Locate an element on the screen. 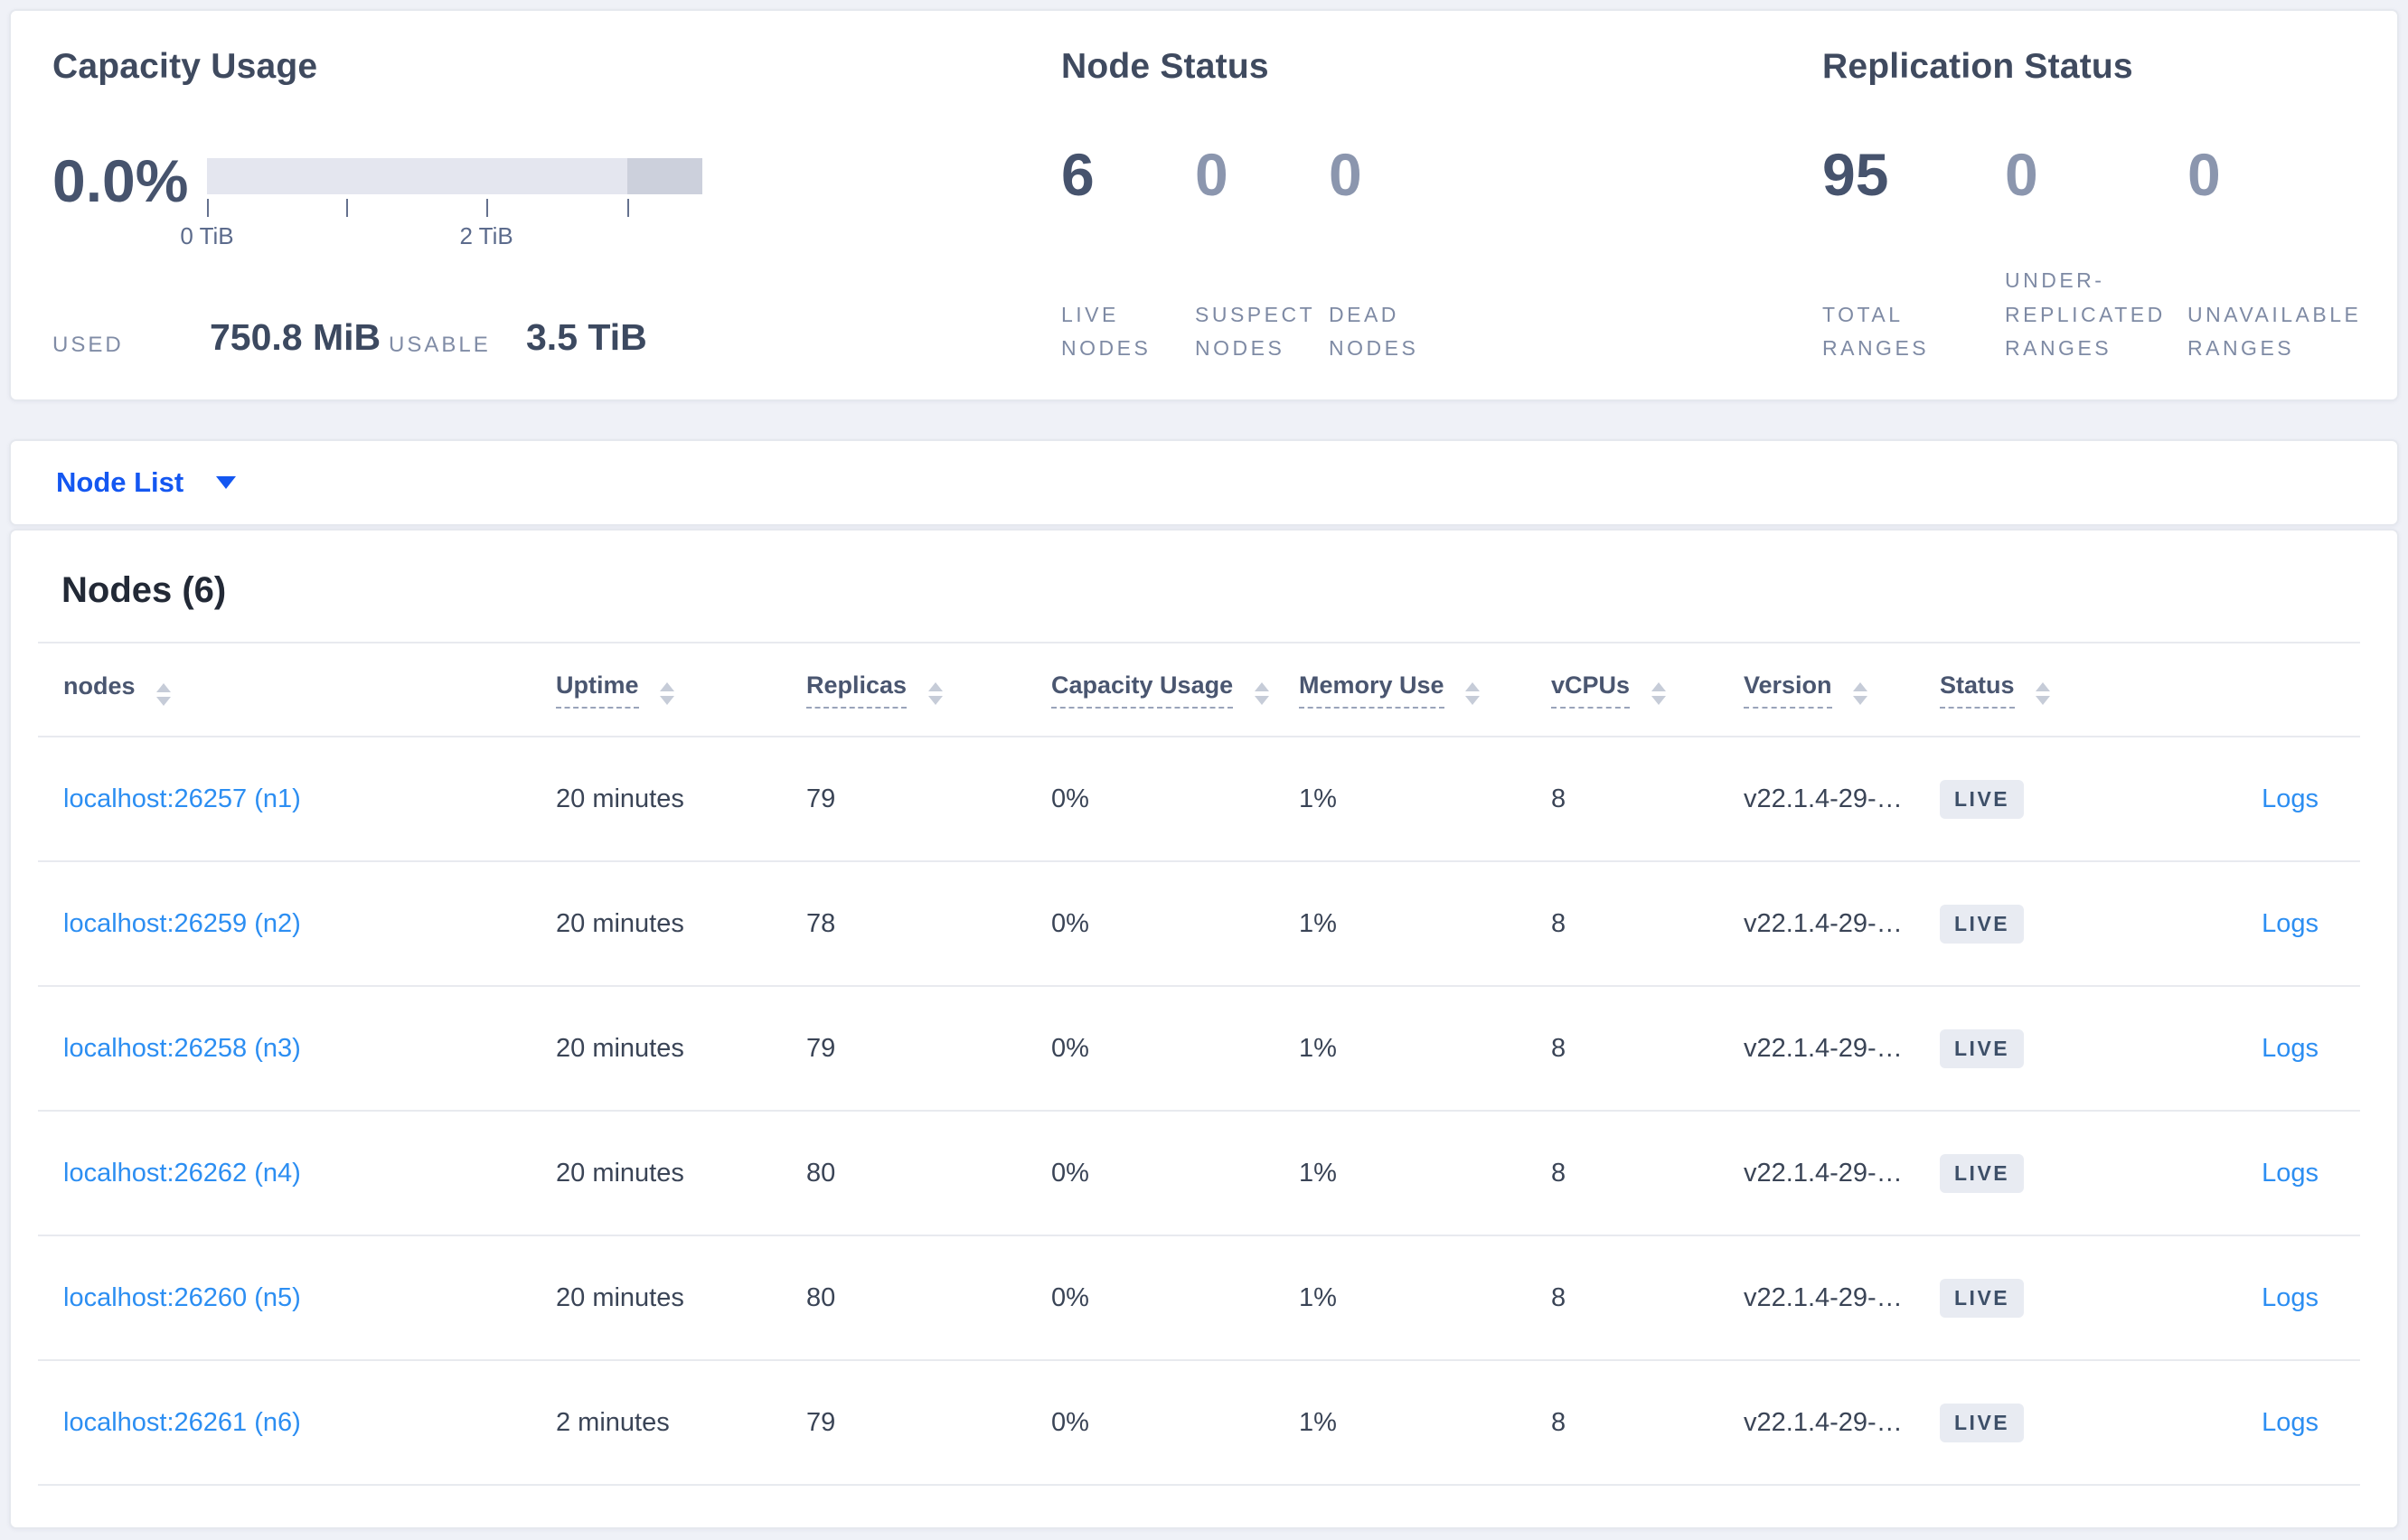  suspect-nodes-stat: 0 SUSPECT NODES is located at coordinates (1262, 255).